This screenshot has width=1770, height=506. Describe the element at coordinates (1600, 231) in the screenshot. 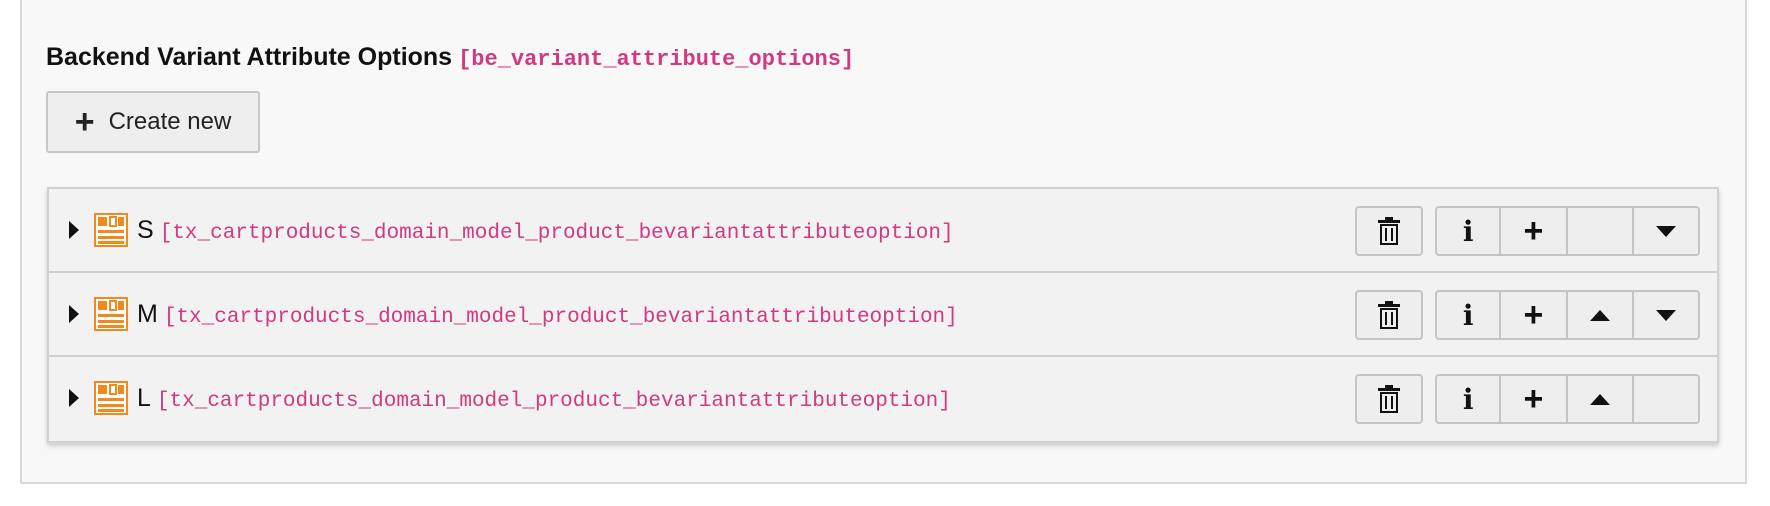

I see `move-up-placeholder` at that location.